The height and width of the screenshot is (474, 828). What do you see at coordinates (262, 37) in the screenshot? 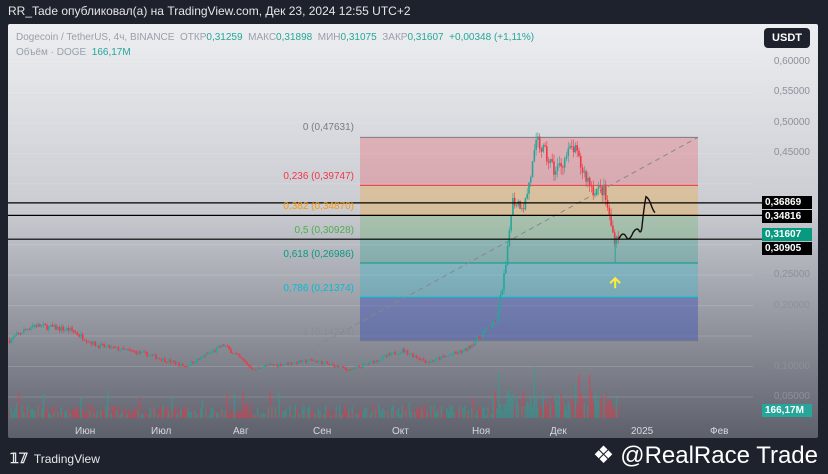
I see `high-label: МАКС` at bounding box center [262, 37].